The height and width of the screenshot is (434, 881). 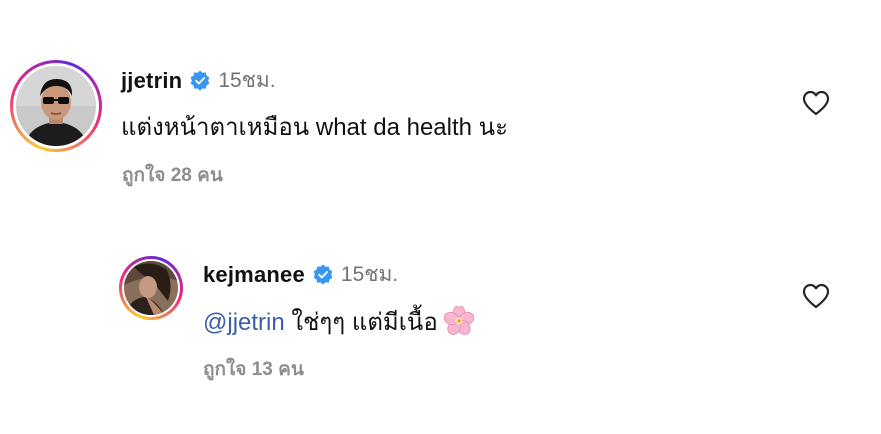 What do you see at coordinates (151, 81) in the screenshot?
I see `username: jjetrin` at bounding box center [151, 81].